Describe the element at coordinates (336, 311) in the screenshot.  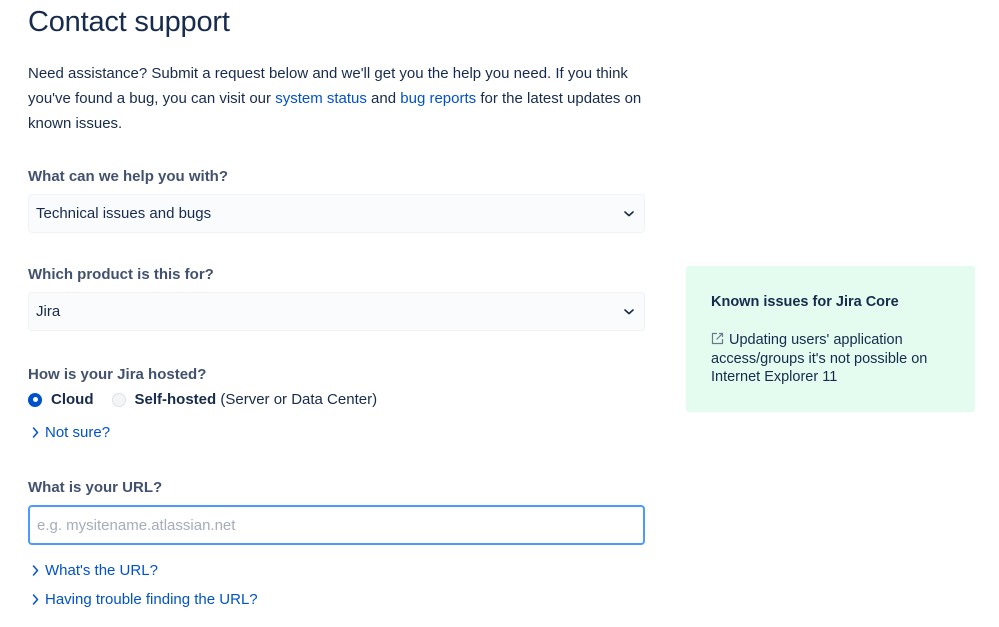
I see `product-select: Jira` at that location.